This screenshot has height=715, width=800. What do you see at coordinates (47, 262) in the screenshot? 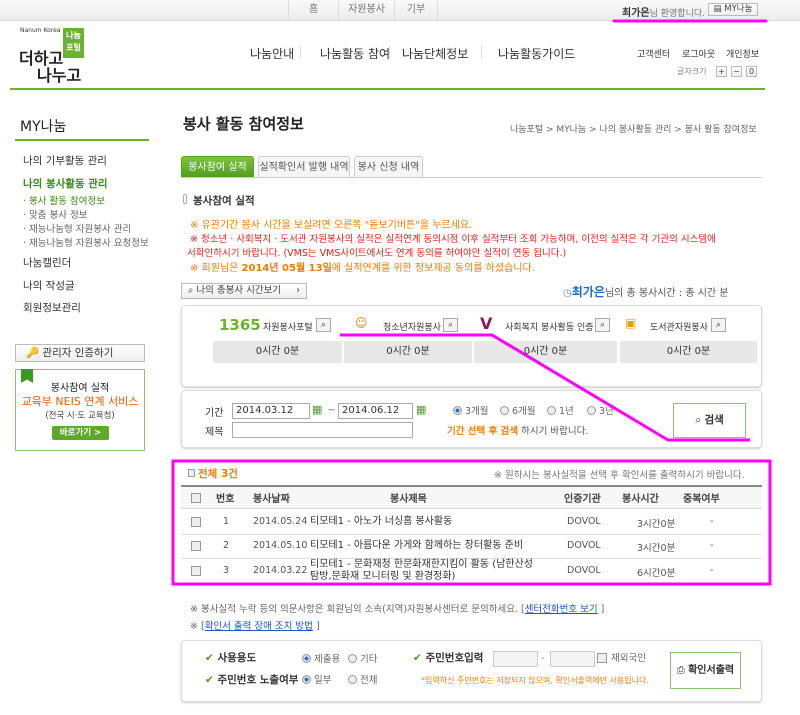
I see `sidebar-item-calendar: 나눔캘린더` at bounding box center [47, 262].